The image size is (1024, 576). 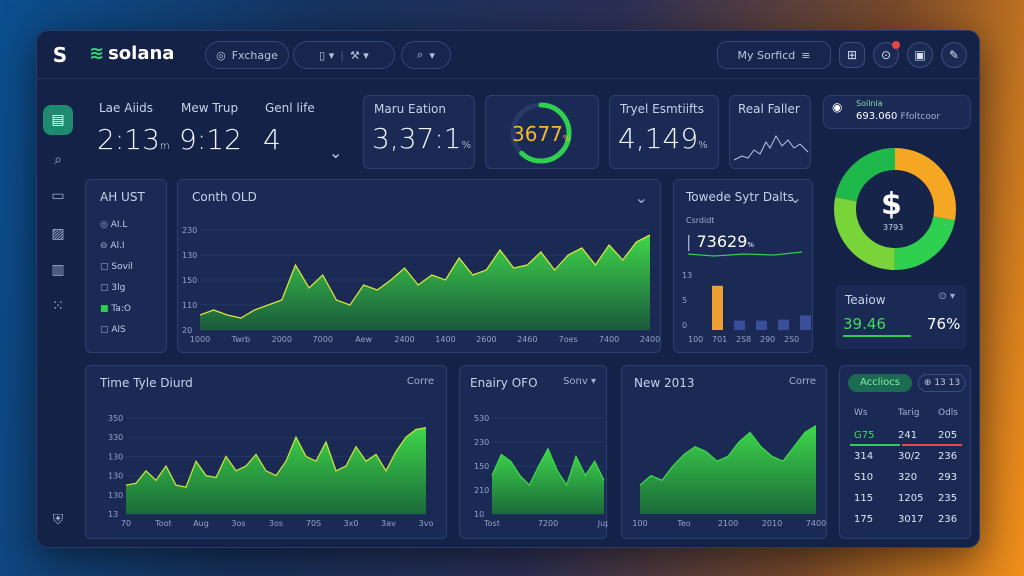 I want to click on table-cell: S10, so click(x=864, y=477).